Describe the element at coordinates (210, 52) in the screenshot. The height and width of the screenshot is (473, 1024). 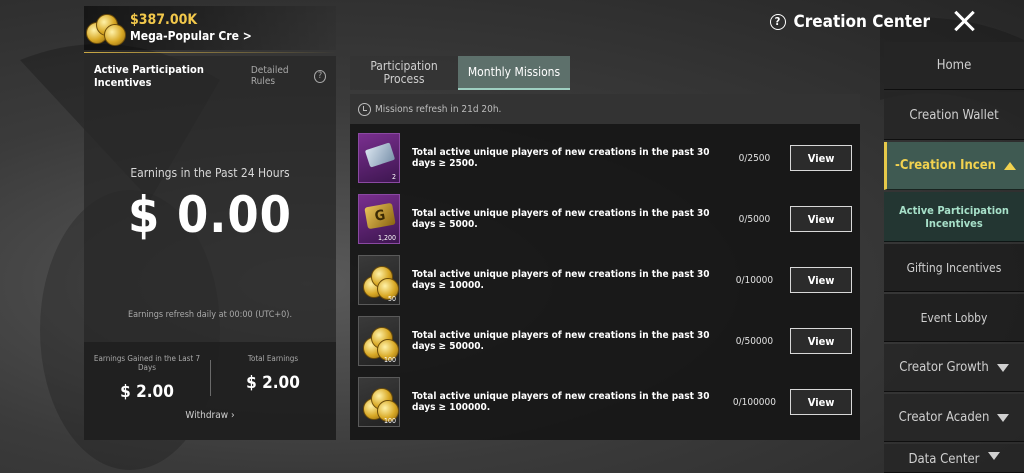
I see `gold-divider` at that location.